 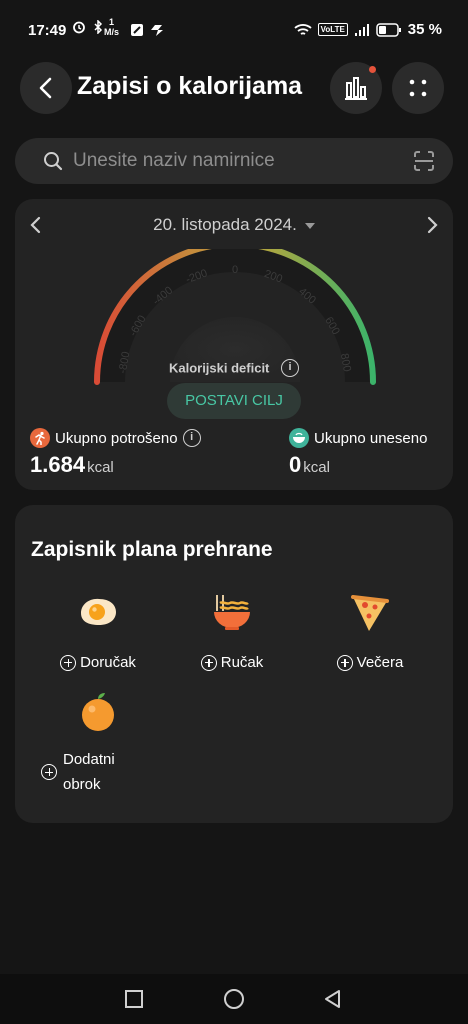 I want to click on meal-lunch-label: Ručak, so click(x=242, y=662).